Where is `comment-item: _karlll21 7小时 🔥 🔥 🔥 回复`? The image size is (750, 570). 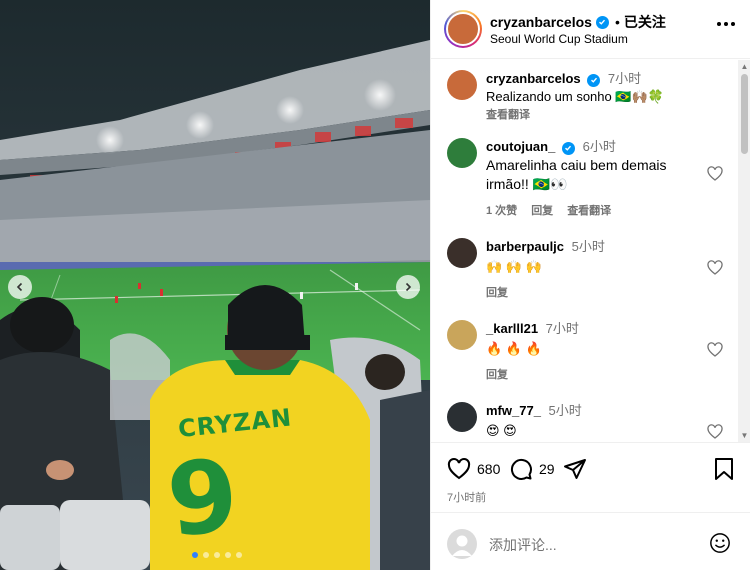
comment-item: _karlll21 7小时 🔥 🔥 🔥 回复 is located at coordinates (590, 355).